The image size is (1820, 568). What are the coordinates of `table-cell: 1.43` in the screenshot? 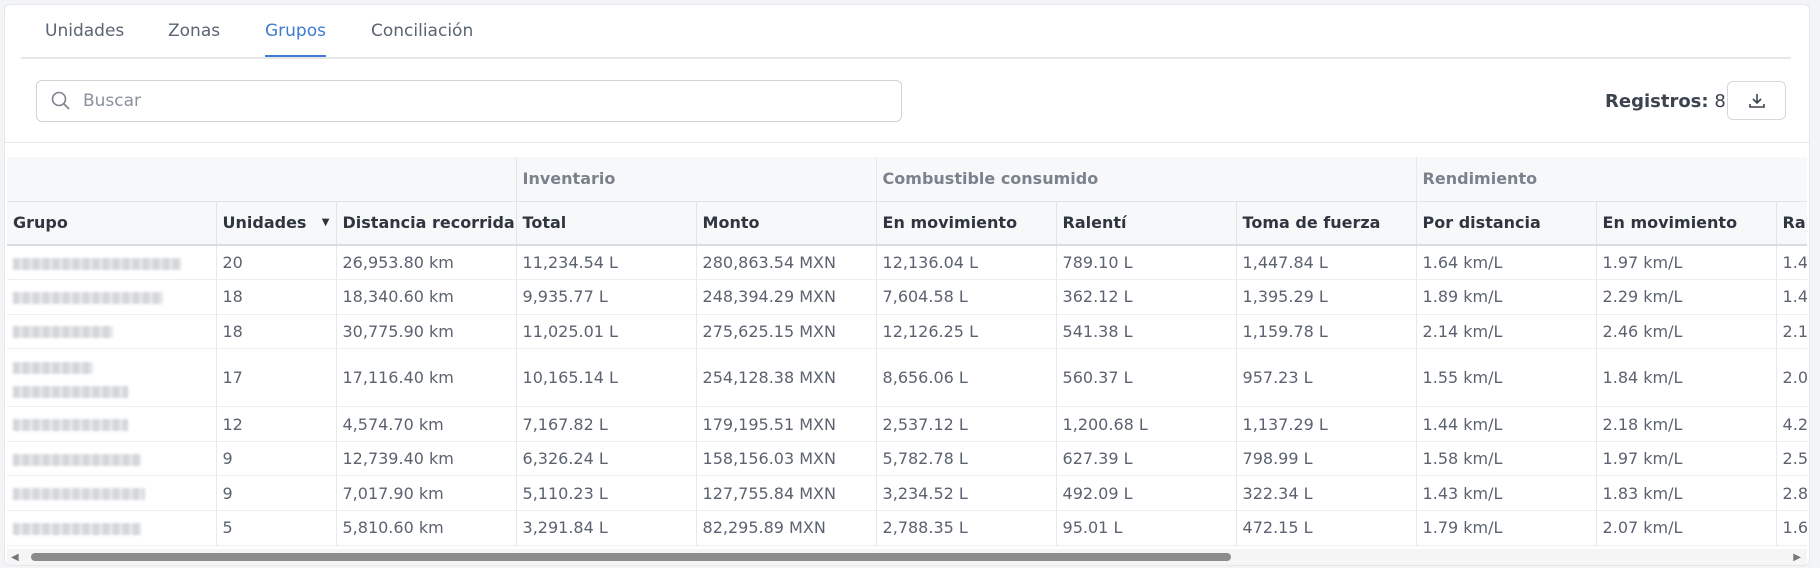 It's located at (1791, 263).